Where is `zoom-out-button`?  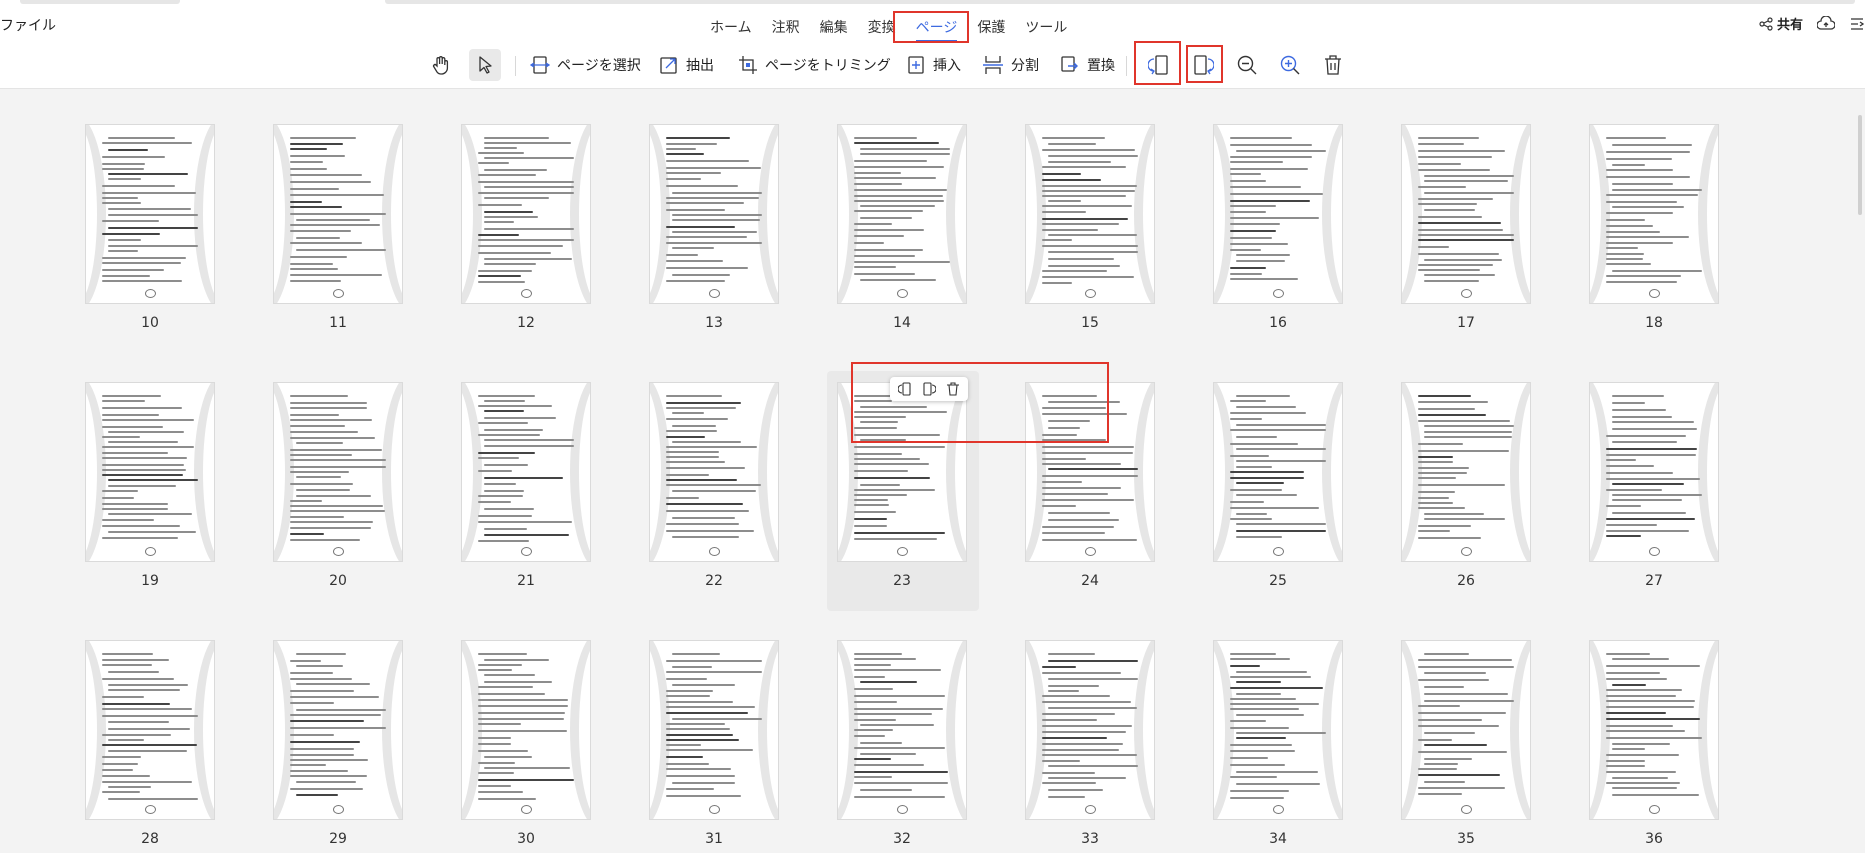
zoom-out-button is located at coordinates (1247, 65).